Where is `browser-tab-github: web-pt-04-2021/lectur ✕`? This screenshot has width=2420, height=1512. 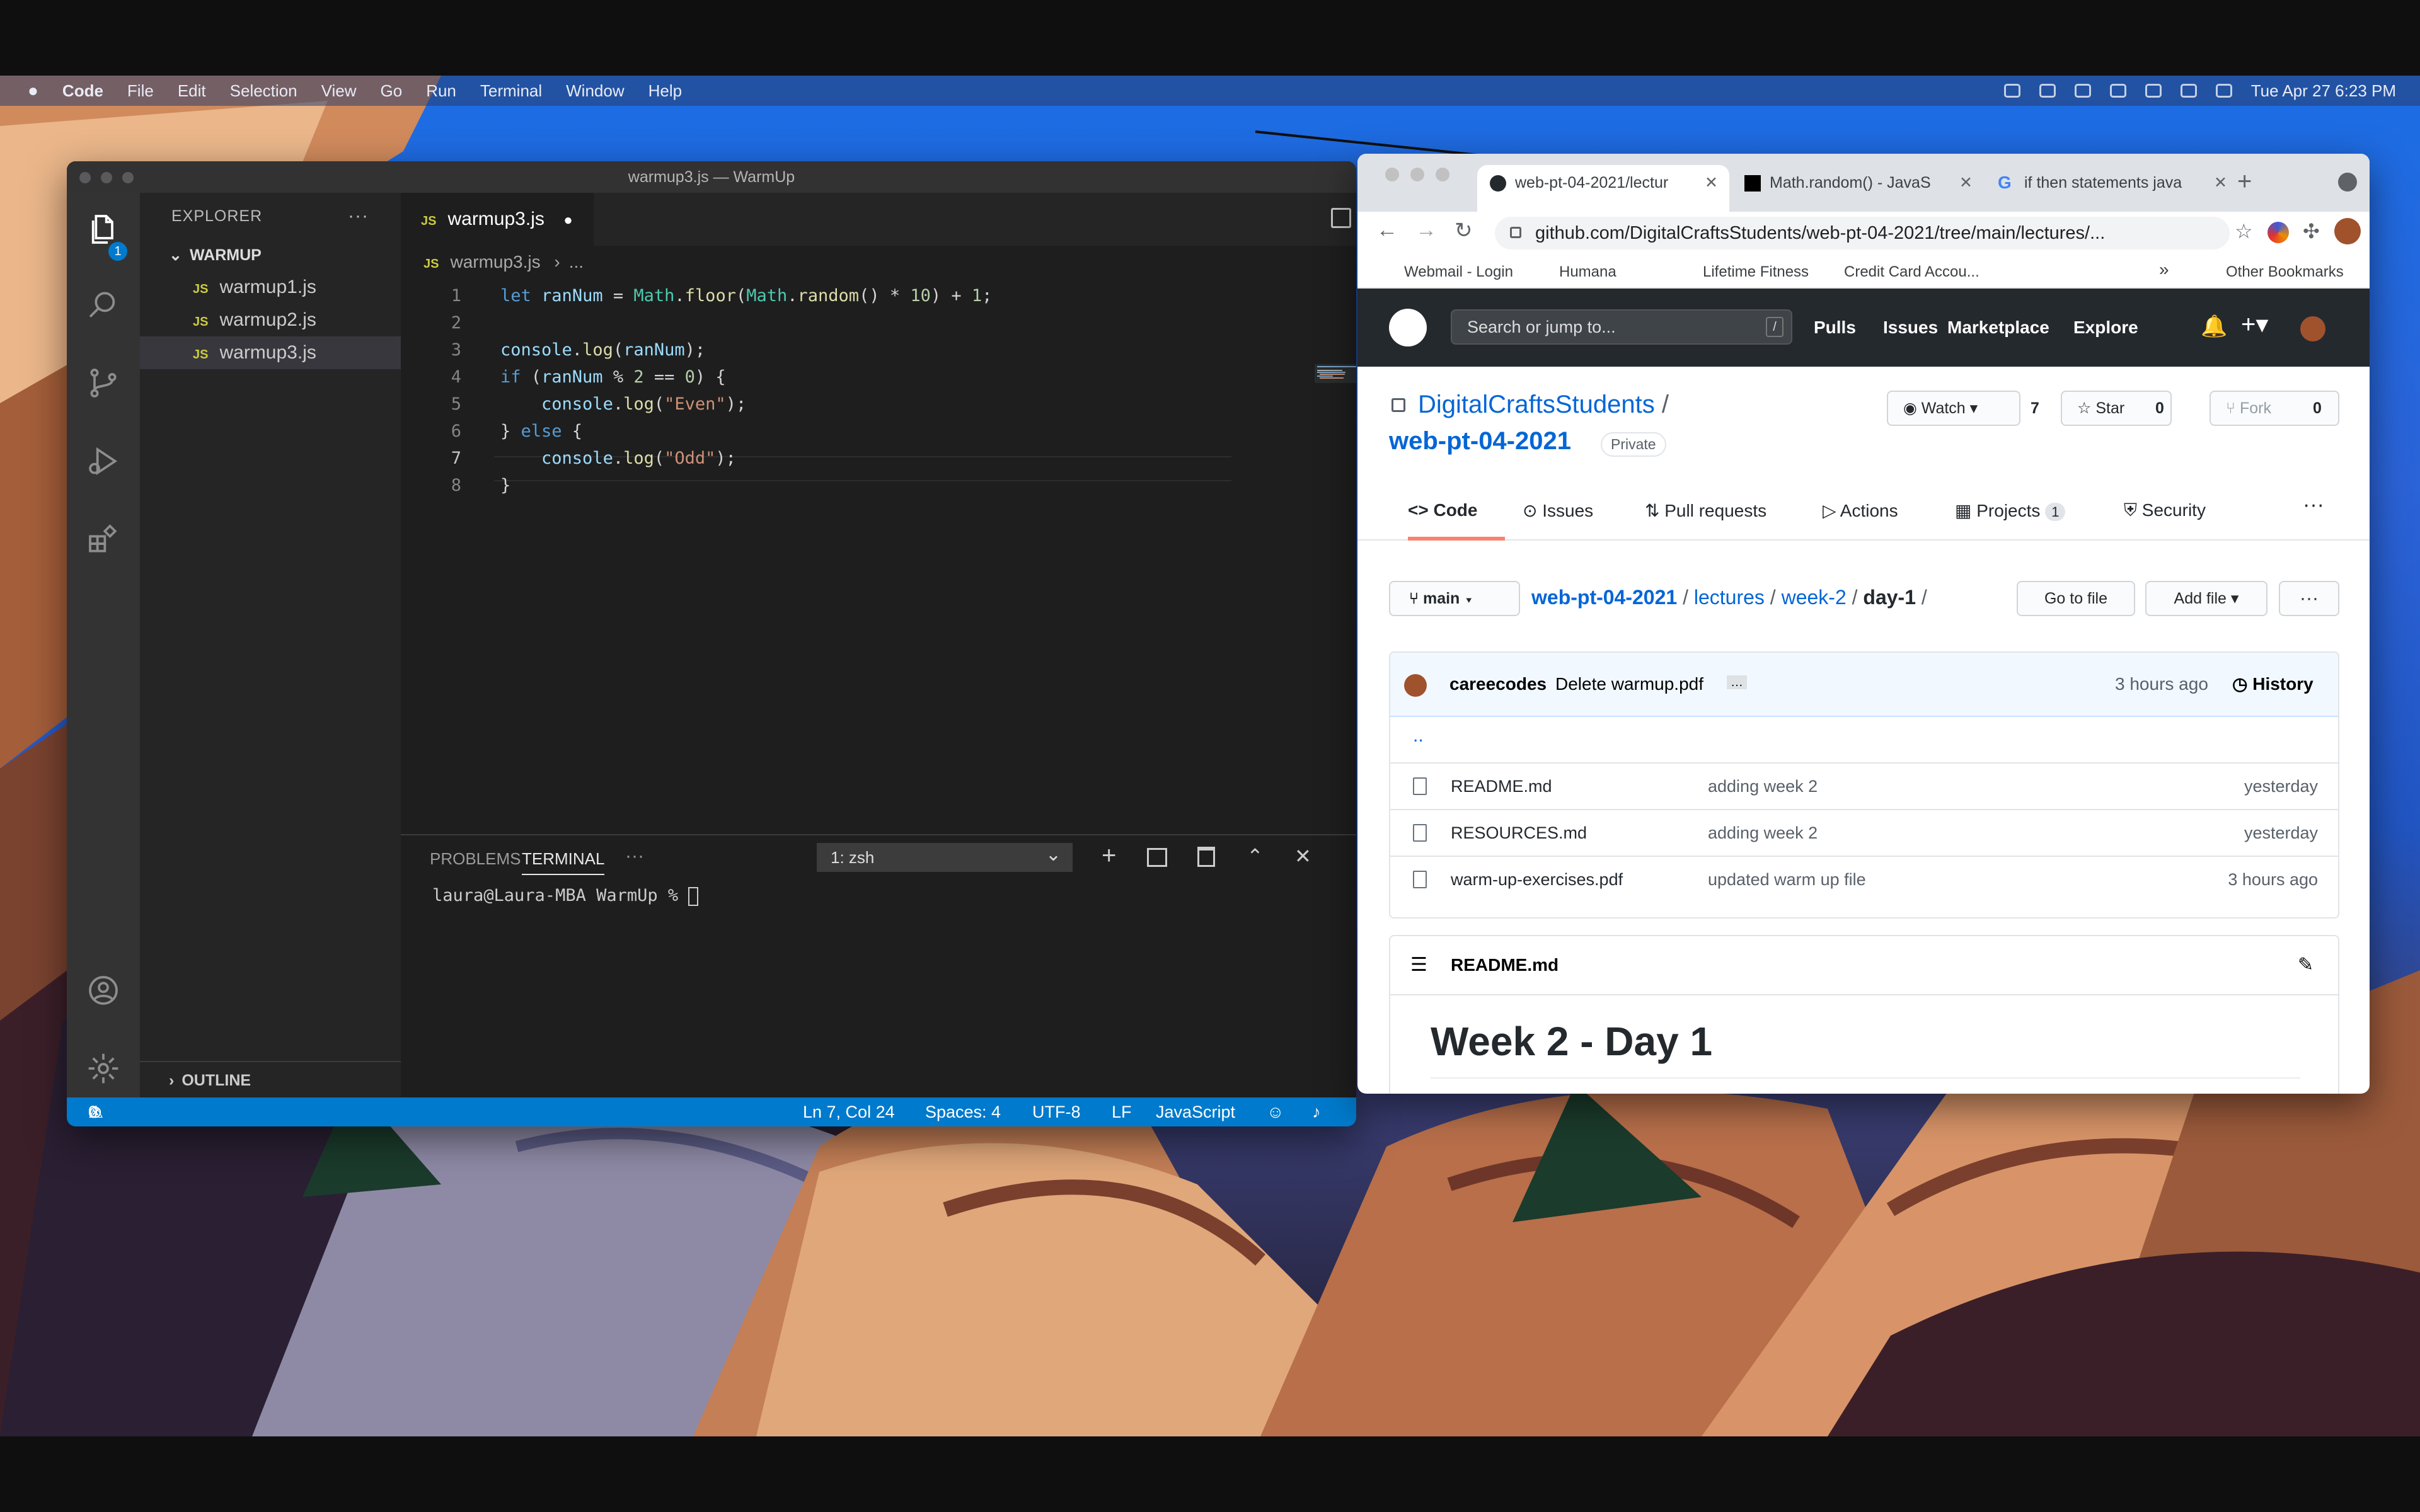
browser-tab-github: web-pt-04-2021/lectur ✕ is located at coordinates (1603, 188).